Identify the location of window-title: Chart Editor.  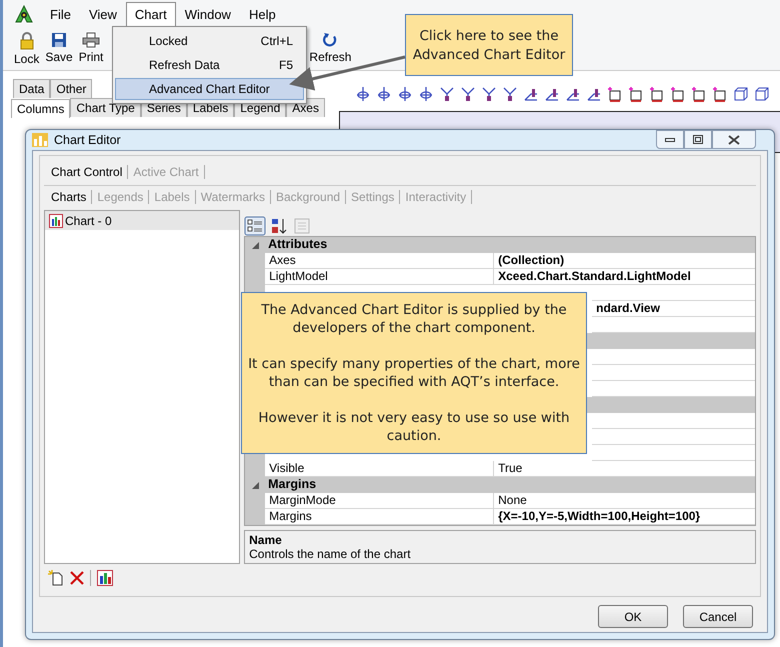
(87, 140).